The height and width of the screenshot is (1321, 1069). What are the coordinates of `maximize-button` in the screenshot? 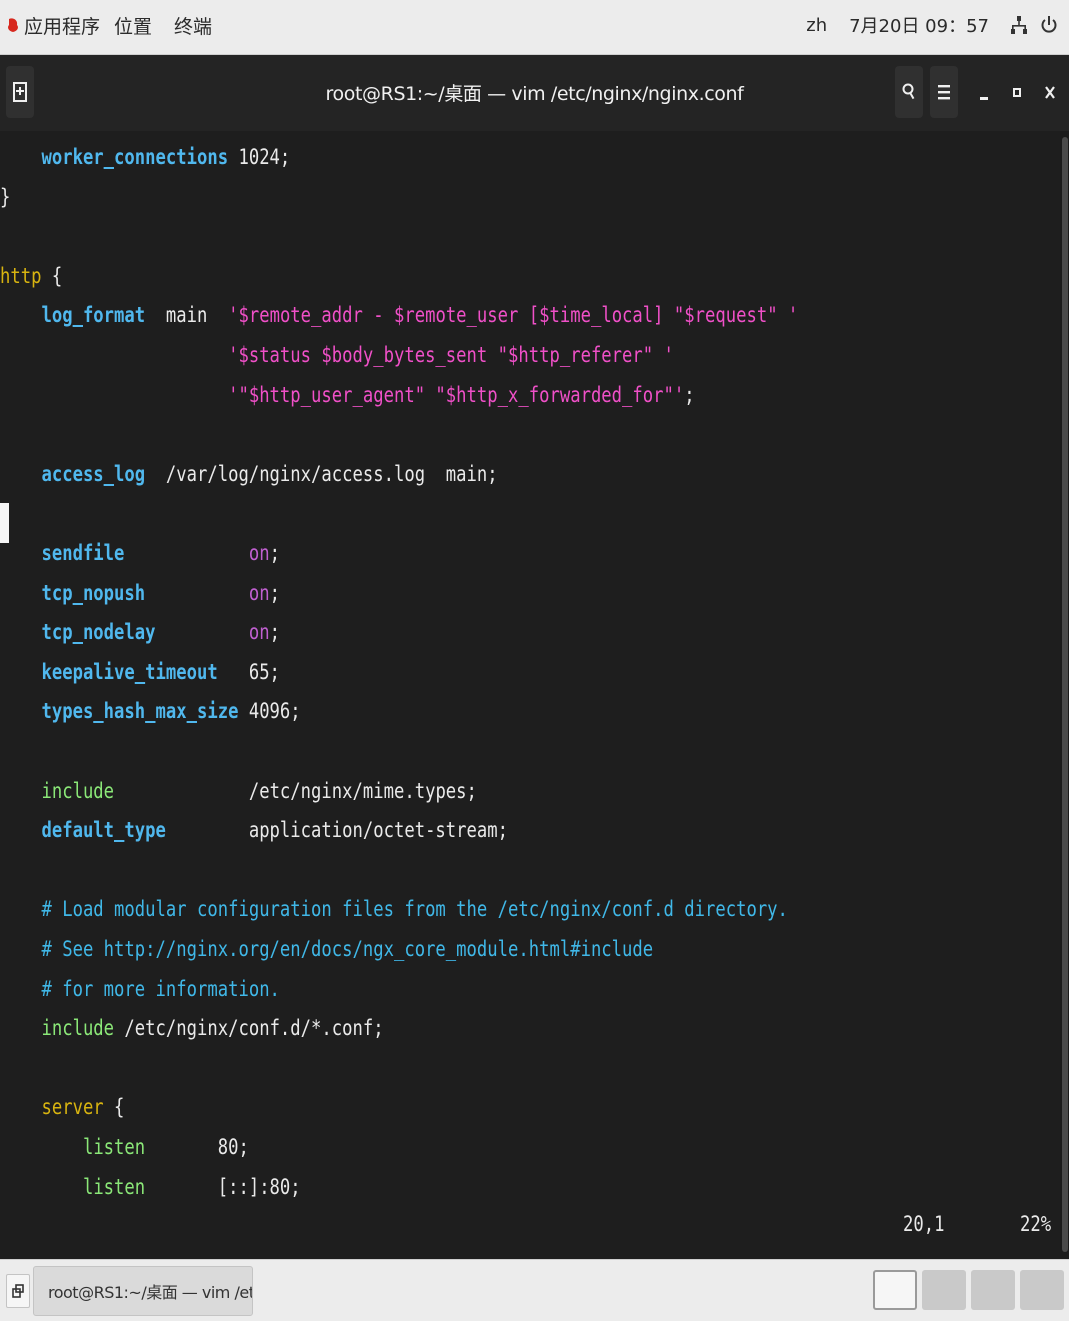 It's located at (1017, 92).